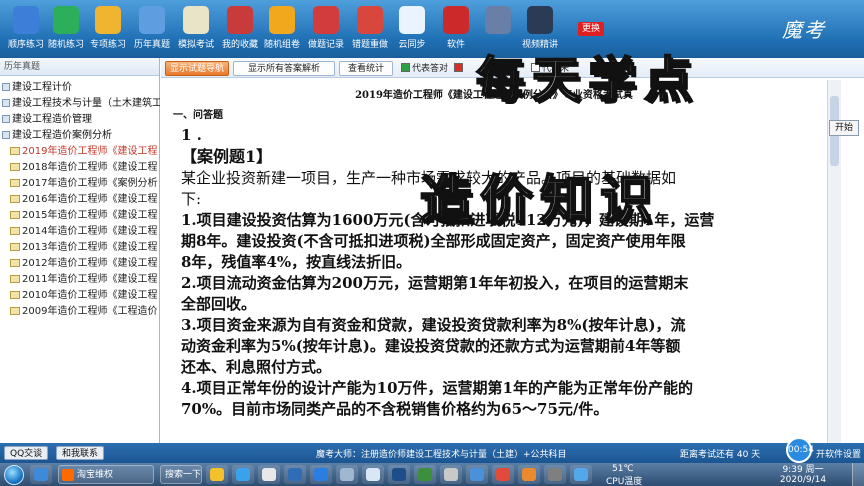 This screenshot has height=486, width=864. What do you see at coordinates (431, 346) in the screenshot?
I see `question-line: 动资金利率为5%(按年计息)。建设投资贷款的还款方式为运营期前4年等额` at bounding box center [431, 346].